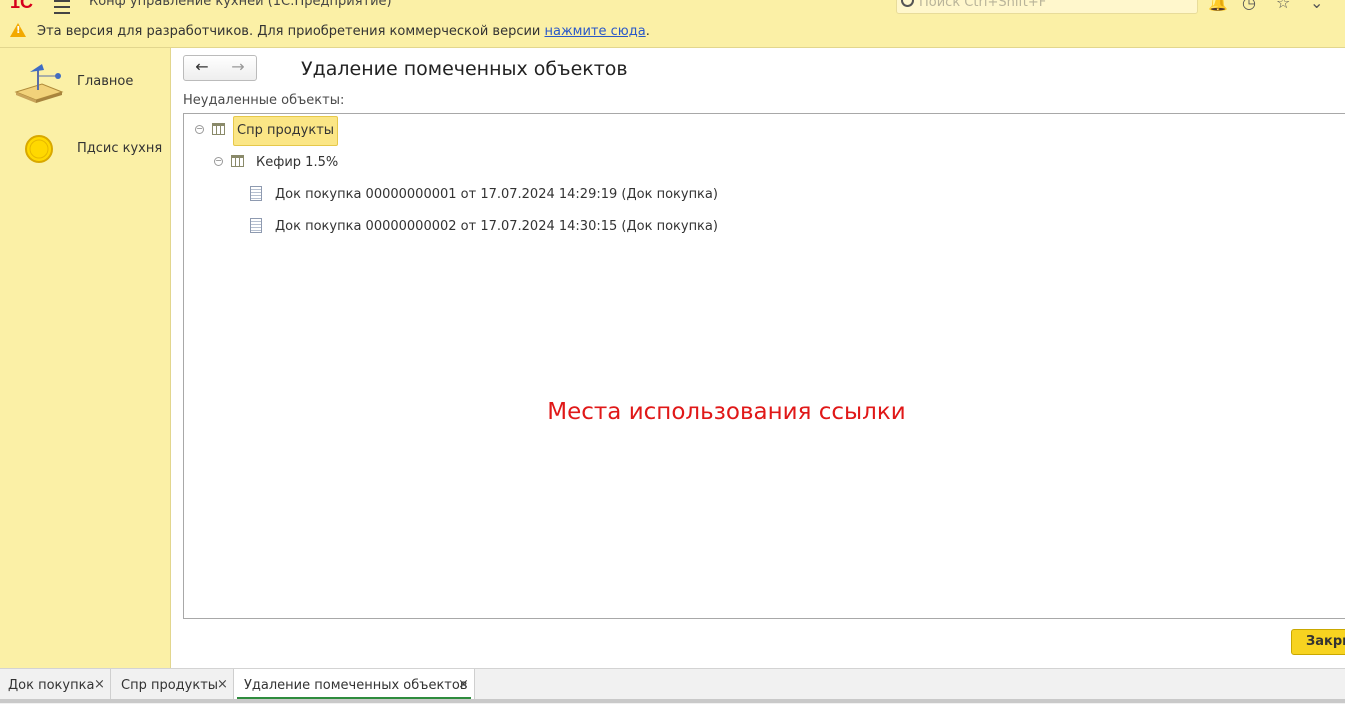  What do you see at coordinates (202, 68) in the screenshot?
I see `back-button: ←` at bounding box center [202, 68].